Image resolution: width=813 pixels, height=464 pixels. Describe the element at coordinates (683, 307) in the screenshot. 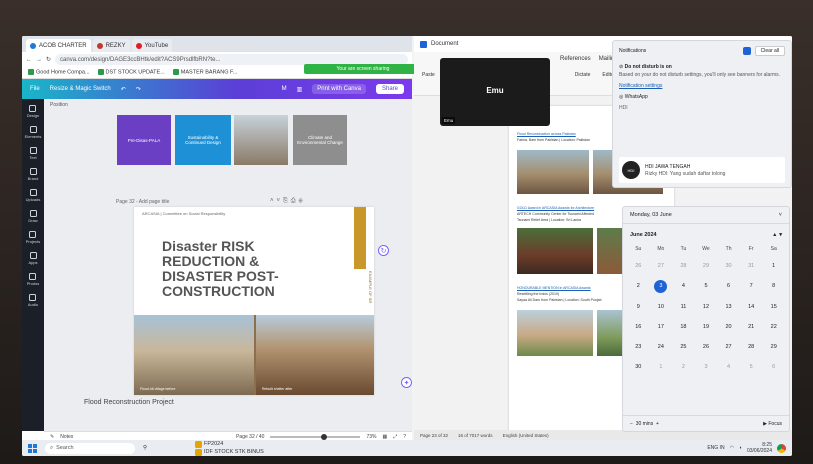

I see `calendar-day: 11` at that location.